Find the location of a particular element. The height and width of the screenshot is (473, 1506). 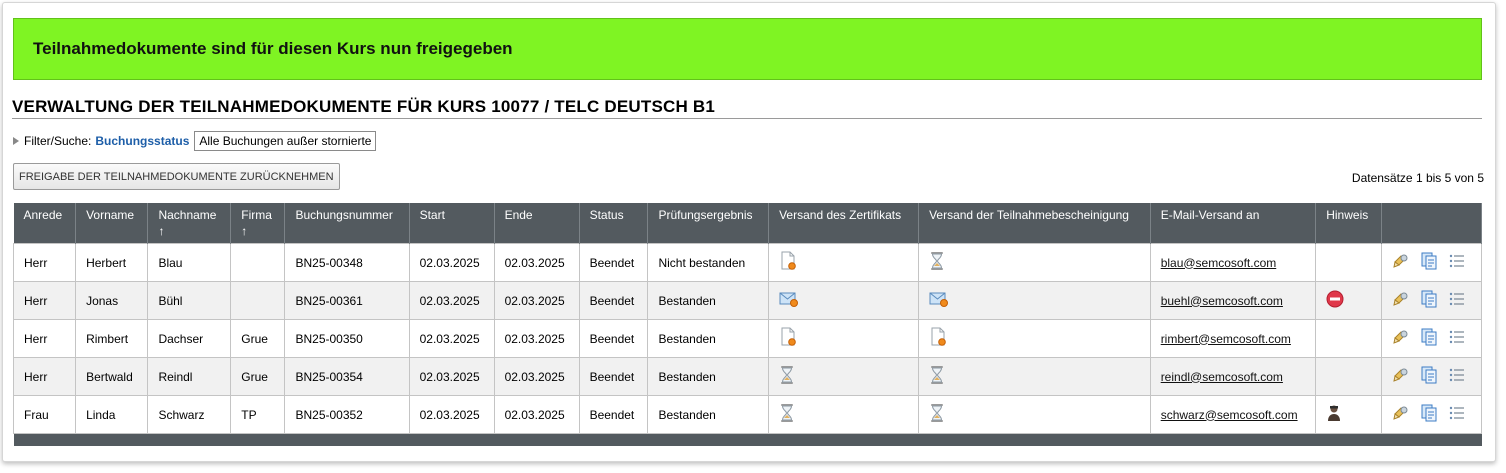

cell-anrede: Frau is located at coordinates (44, 414).